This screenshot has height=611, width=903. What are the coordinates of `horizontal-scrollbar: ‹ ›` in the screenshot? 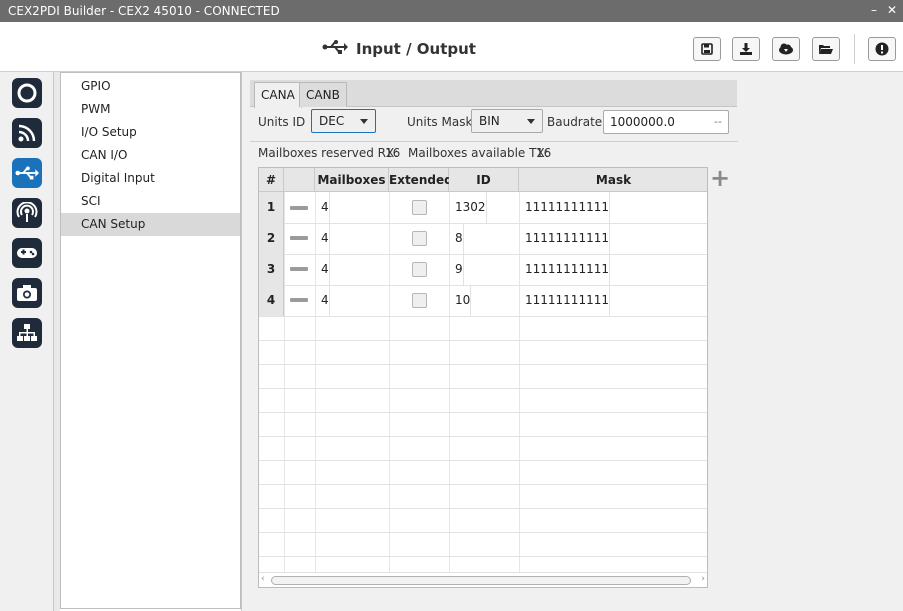 It's located at (483, 579).